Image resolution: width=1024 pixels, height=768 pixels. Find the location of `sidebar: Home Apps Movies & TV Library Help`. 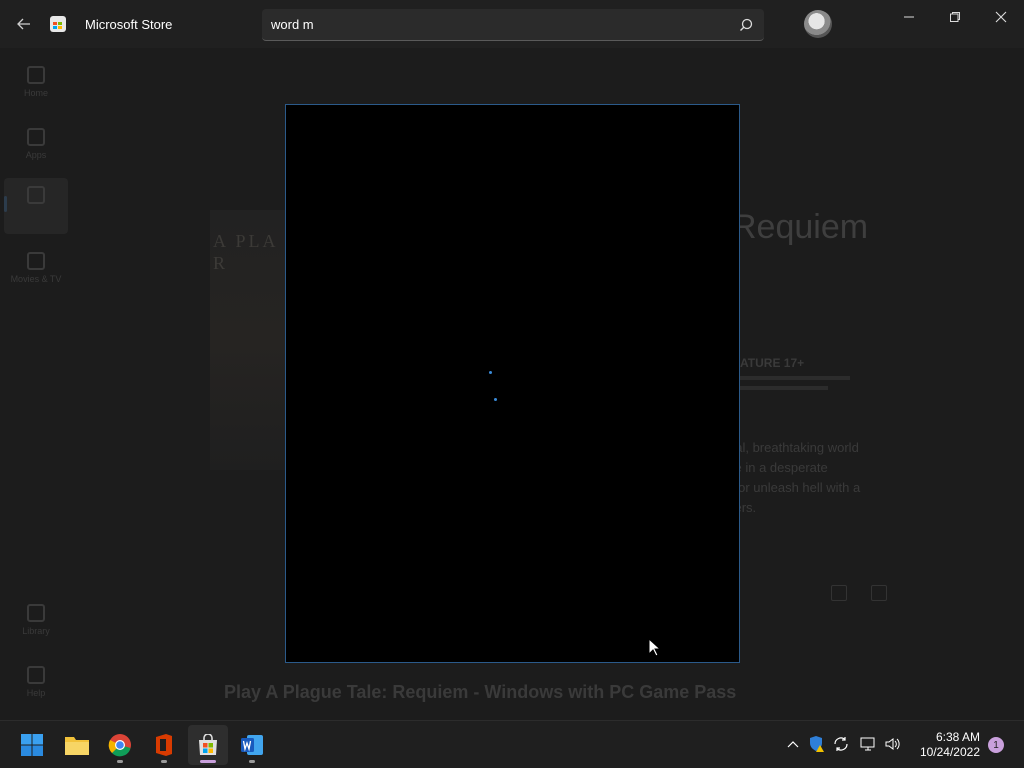

sidebar: Home Apps Movies & TV Library Help is located at coordinates (36, 384).